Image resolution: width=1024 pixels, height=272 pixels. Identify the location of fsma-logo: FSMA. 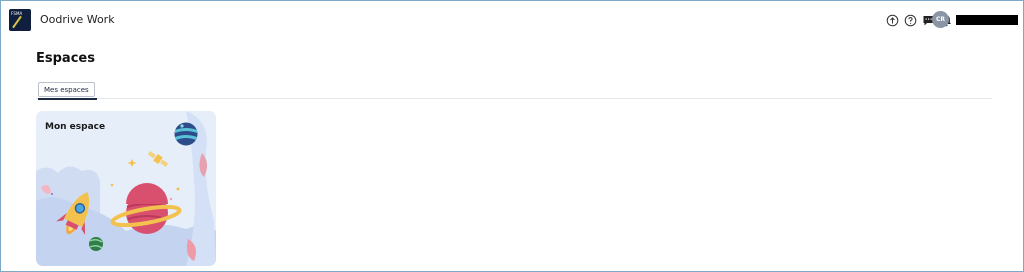
(20, 20).